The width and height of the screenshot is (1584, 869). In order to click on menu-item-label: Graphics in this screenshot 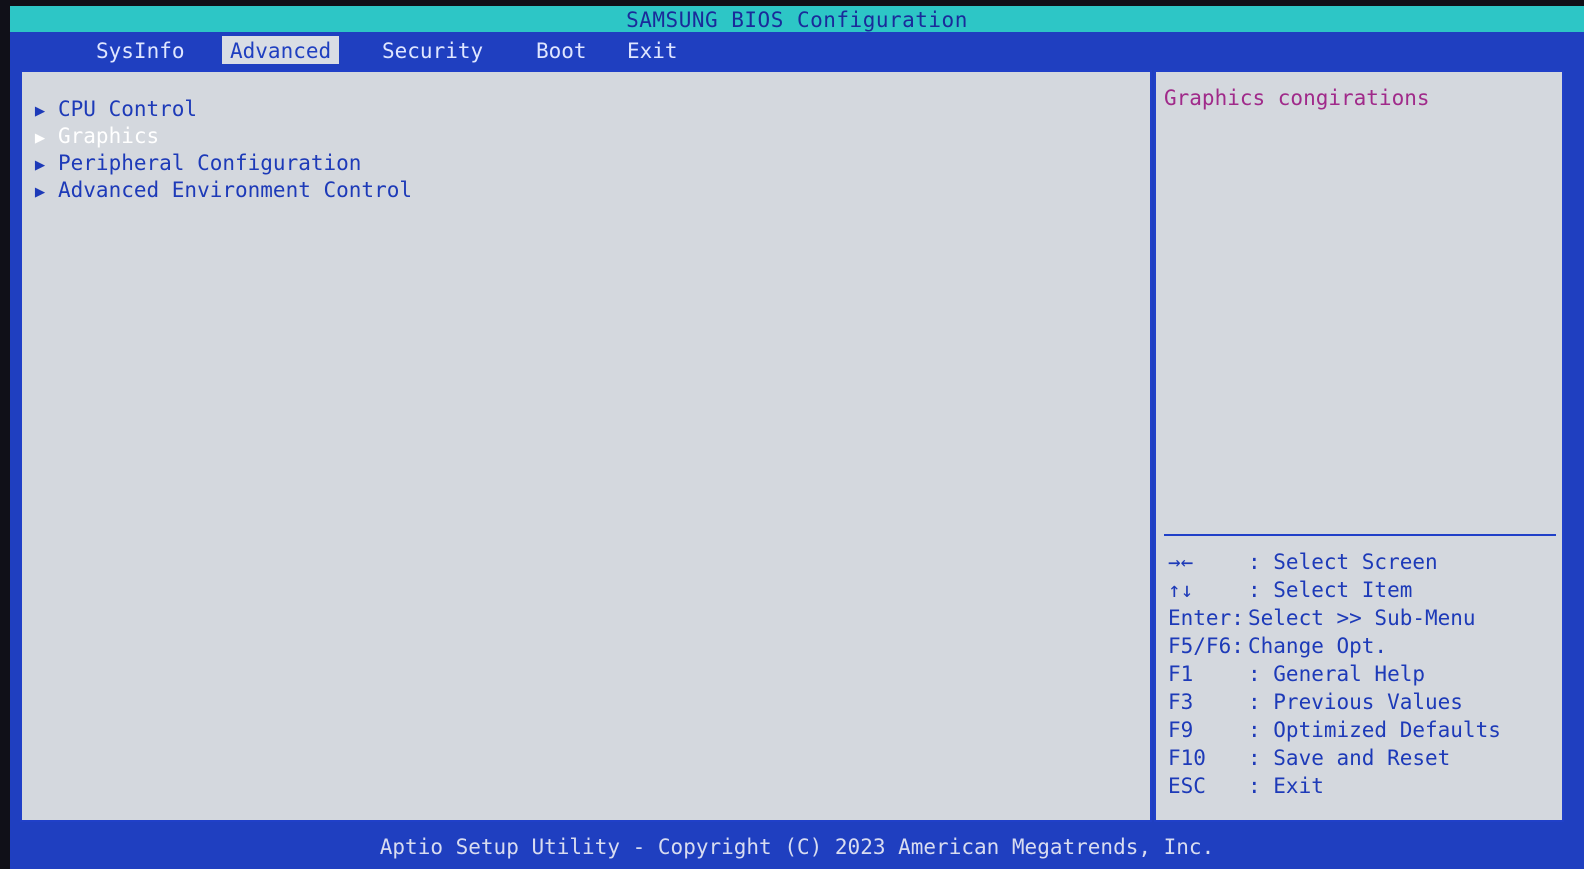, I will do `click(109, 136)`.